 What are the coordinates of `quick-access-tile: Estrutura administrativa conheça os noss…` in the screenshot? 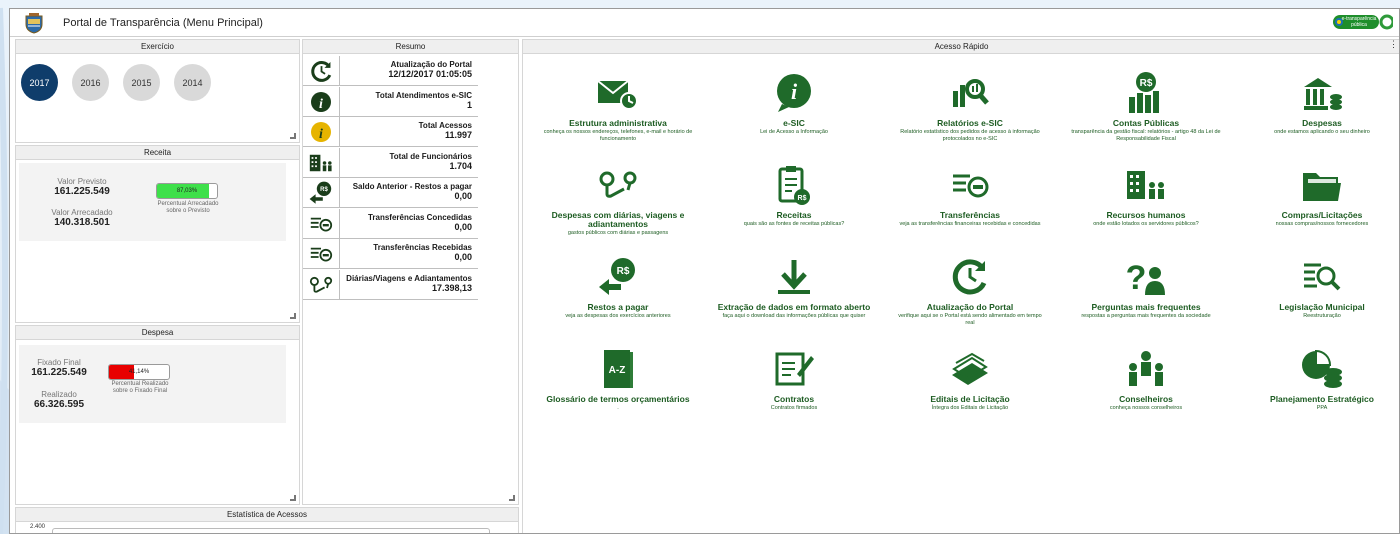 It's located at (618, 106).